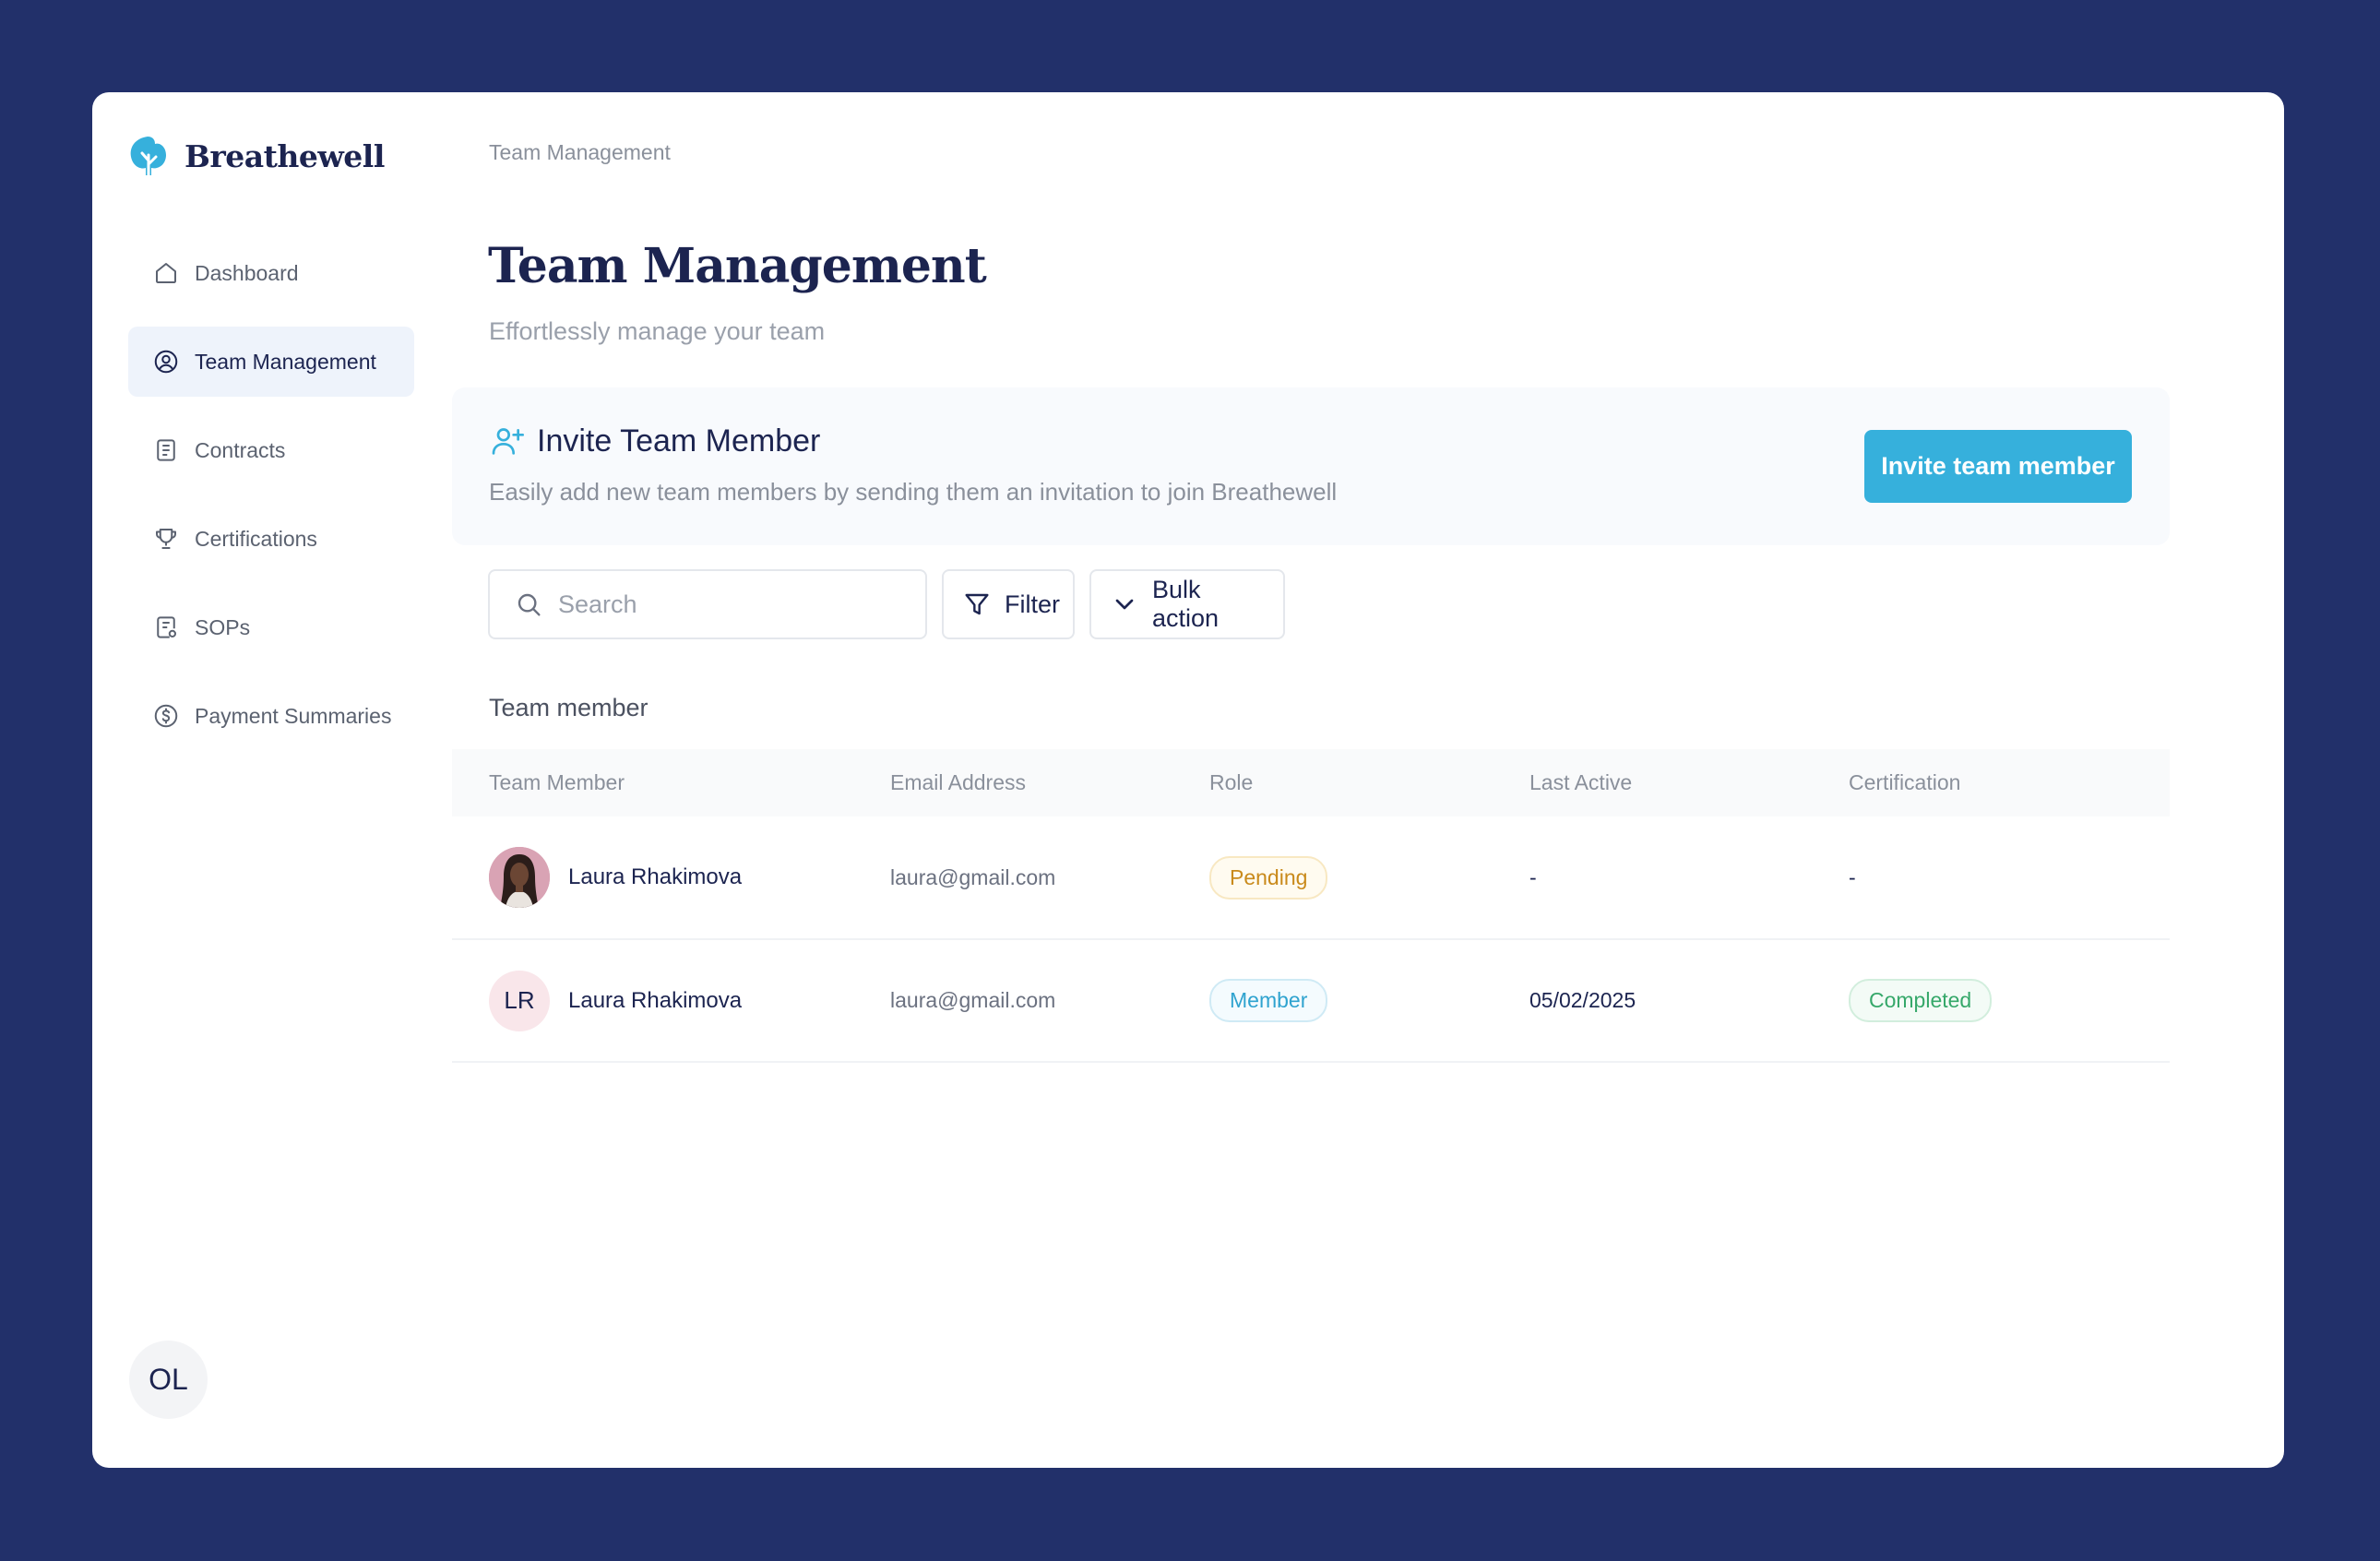 The height and width of the screenshot is (1561, 2380). What do you see at coordinates (1124, 604) in the screenshot?
I see `chevron-down-icon` at bounding box center [1124, 604].